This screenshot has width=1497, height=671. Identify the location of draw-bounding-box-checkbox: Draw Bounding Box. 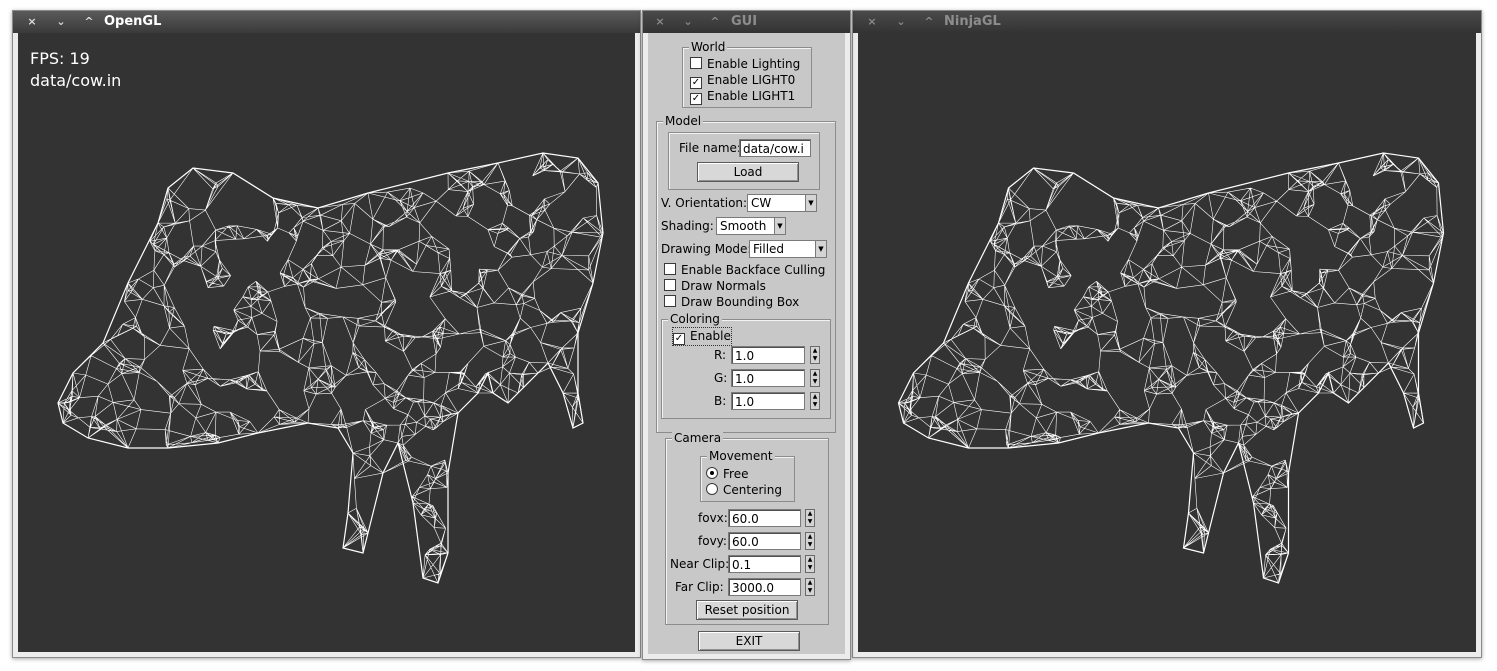
(731, 302).